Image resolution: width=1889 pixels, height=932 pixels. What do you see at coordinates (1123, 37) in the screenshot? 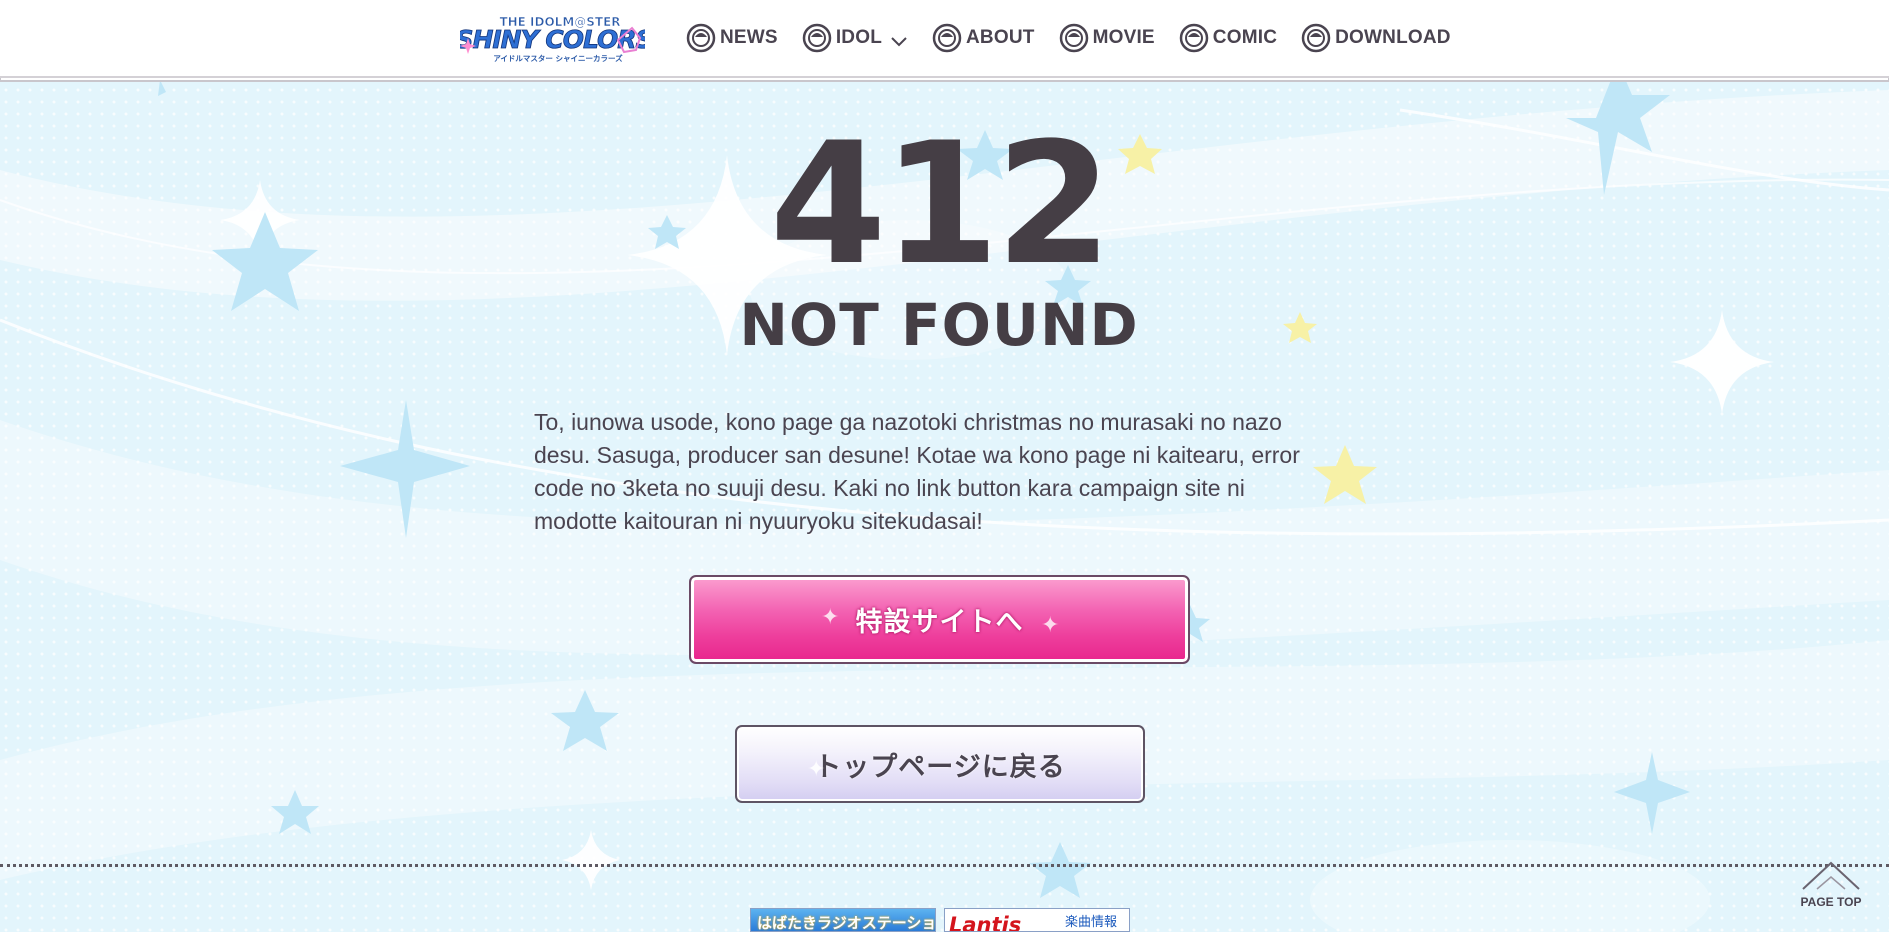
I see `nav-movie-label: MOVIE` at bounding box center [1123, 37].